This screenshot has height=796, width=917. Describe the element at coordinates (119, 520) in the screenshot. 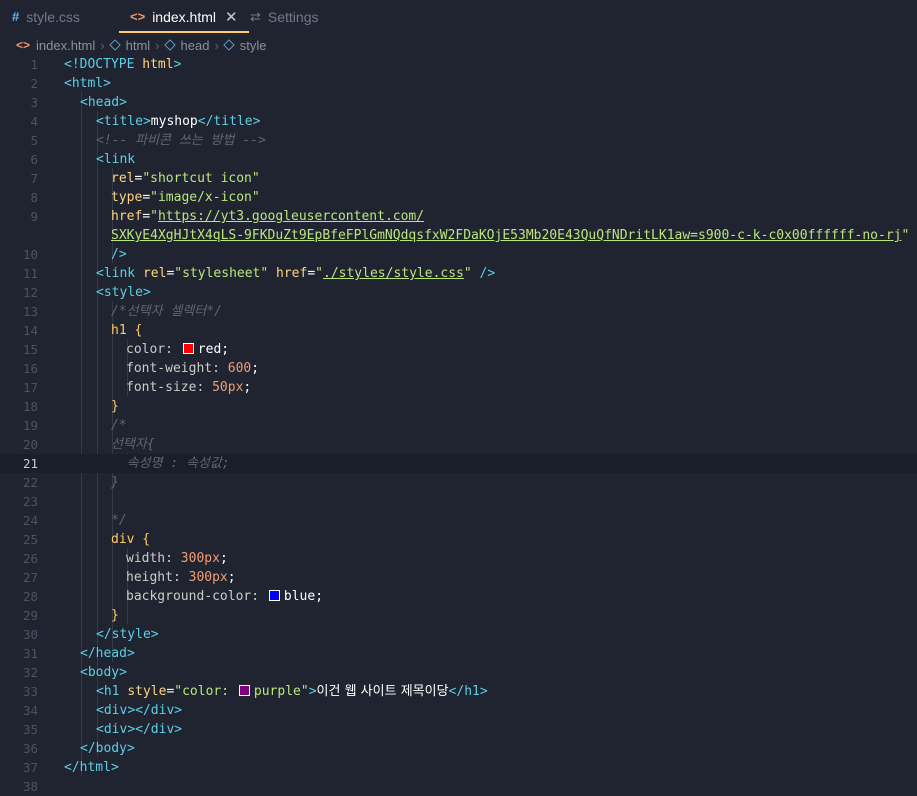

I see `css-comment: */` at that location.